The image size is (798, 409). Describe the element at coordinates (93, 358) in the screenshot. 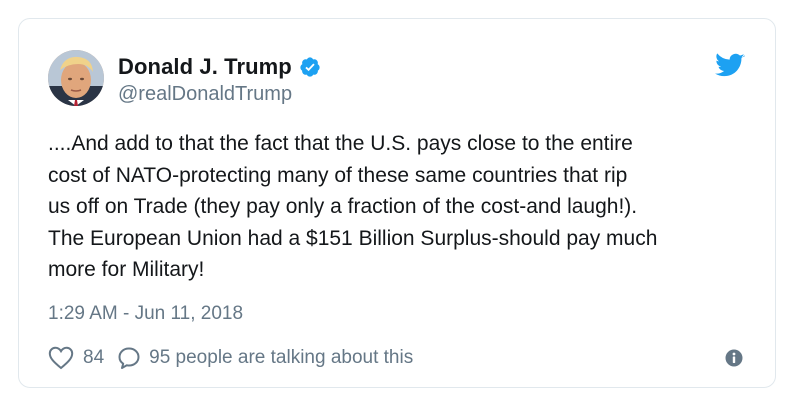

I see `like-count: 84` at that location.